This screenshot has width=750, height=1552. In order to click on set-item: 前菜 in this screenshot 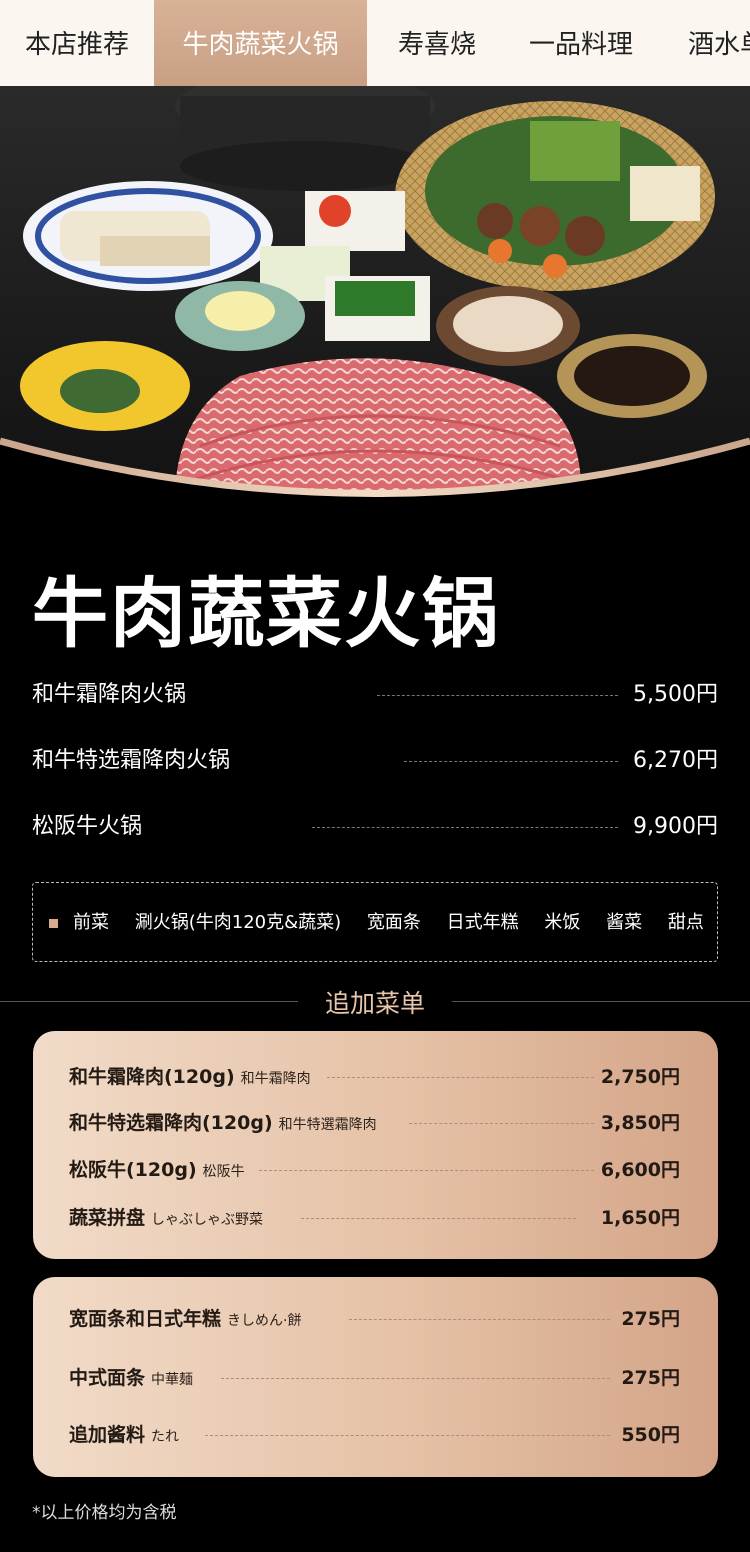, I will do `click(91, 922)`.